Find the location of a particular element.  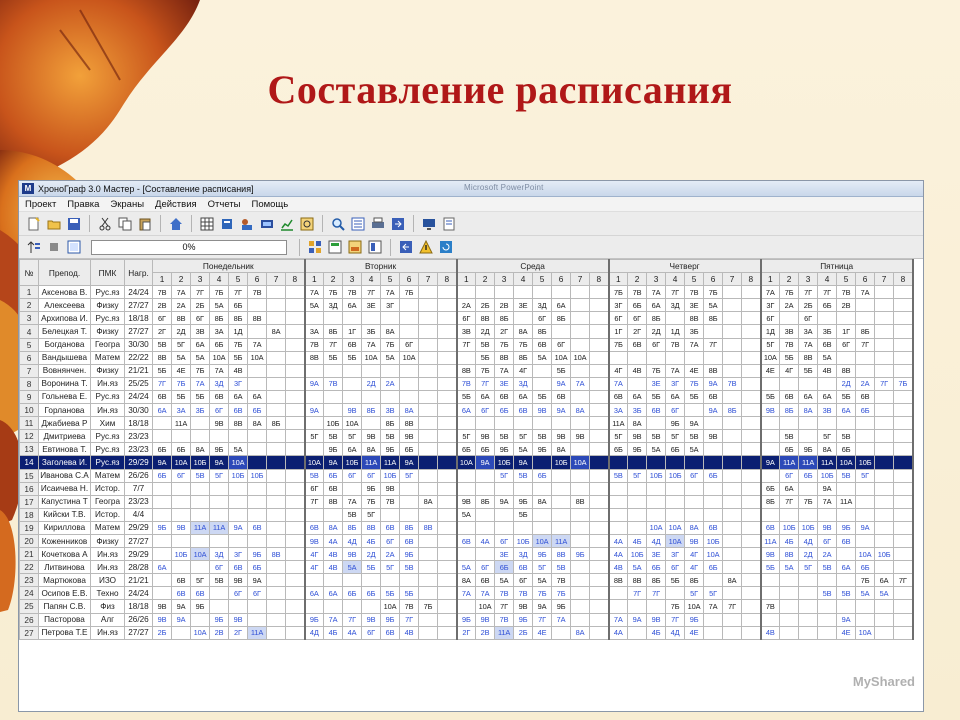

schedule-cell: 4Е is located at coordinates (770, 370).